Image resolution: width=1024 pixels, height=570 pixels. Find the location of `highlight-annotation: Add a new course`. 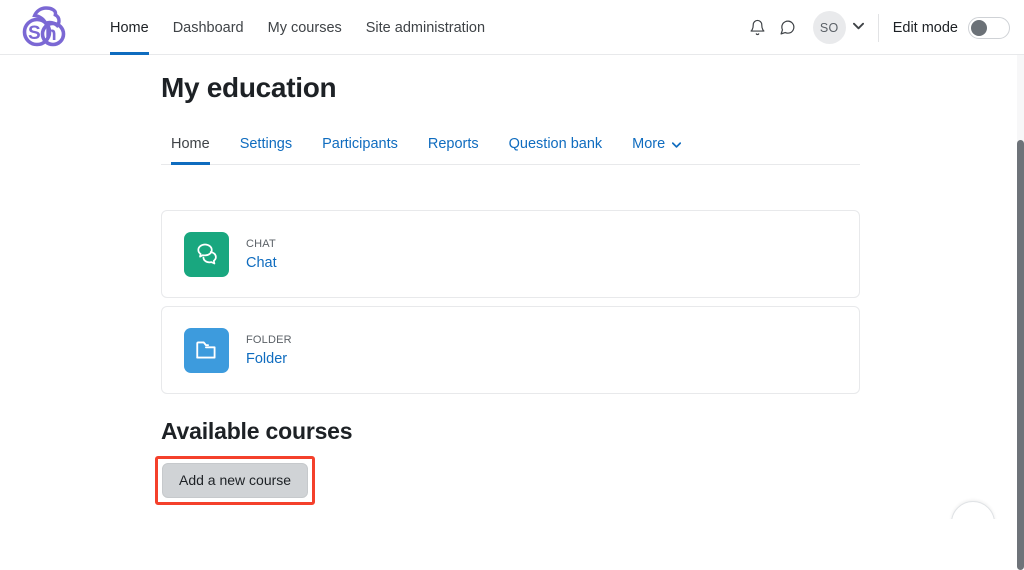

highlight-annotation: Add a new course is located at coordinates (235, 480).